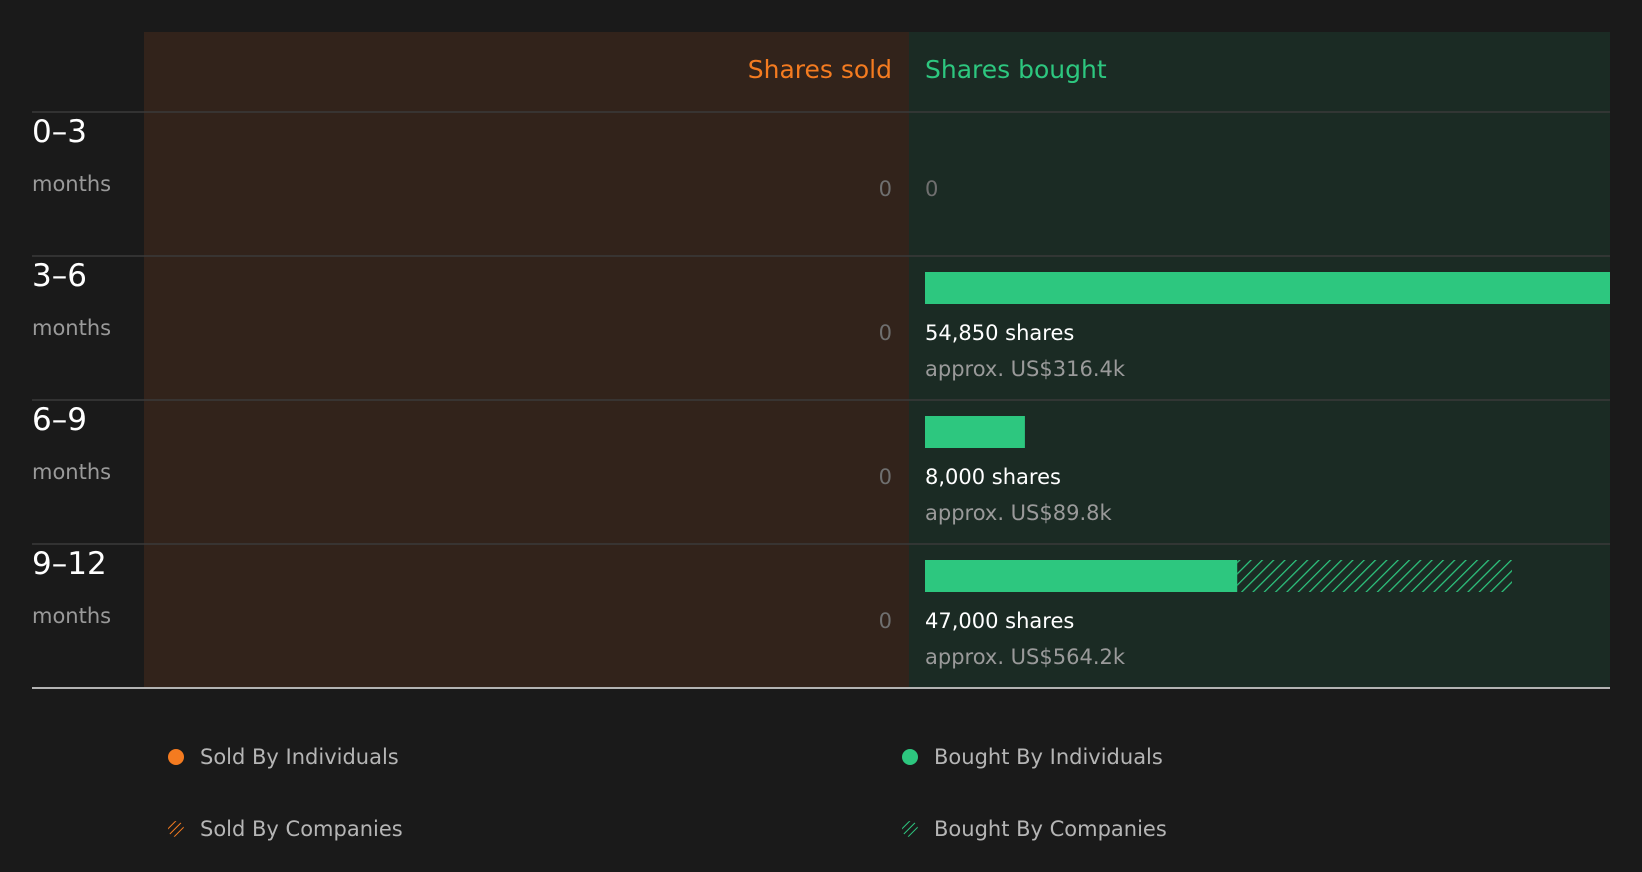 The width and height of the screenshot is (1642, 872). I want to click on legend-label: Sold By Individuals, so click(299, 757).